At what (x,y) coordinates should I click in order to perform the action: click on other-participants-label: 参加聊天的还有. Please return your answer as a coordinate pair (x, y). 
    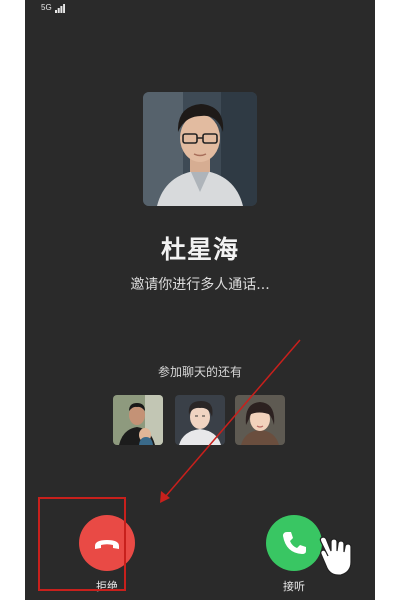
    Looking at the image, I should click on (199, 372).